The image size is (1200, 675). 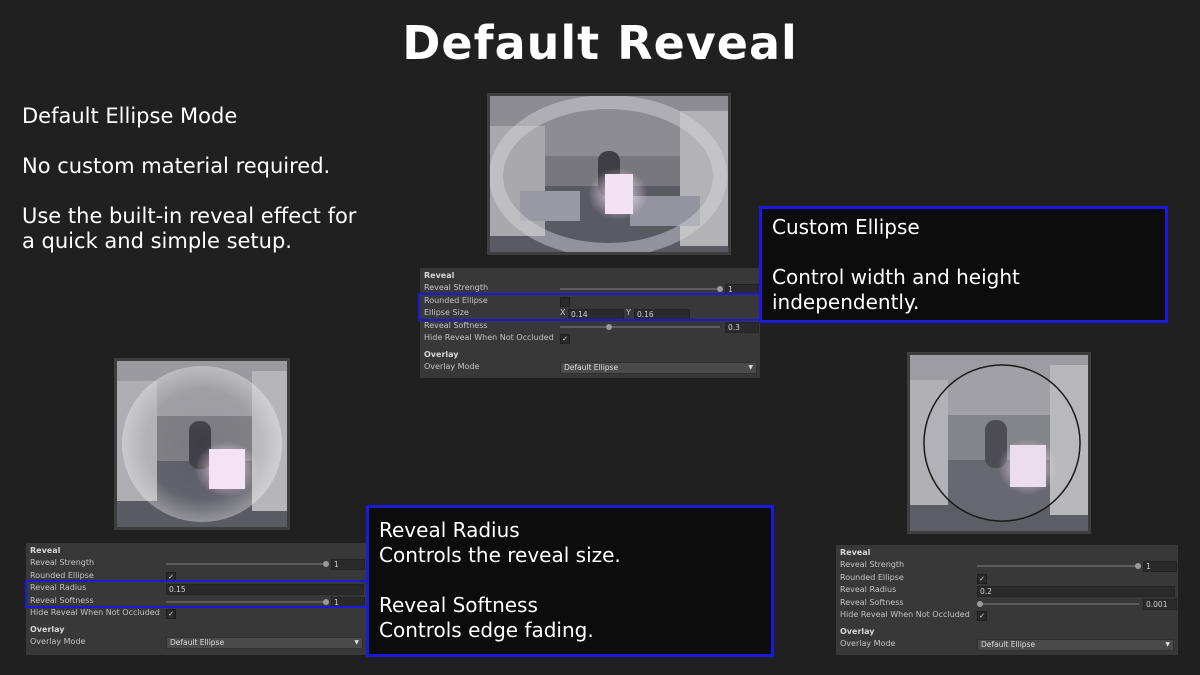 I want to click on scene-preview-soft-reveal, so click(x=202, y=444).